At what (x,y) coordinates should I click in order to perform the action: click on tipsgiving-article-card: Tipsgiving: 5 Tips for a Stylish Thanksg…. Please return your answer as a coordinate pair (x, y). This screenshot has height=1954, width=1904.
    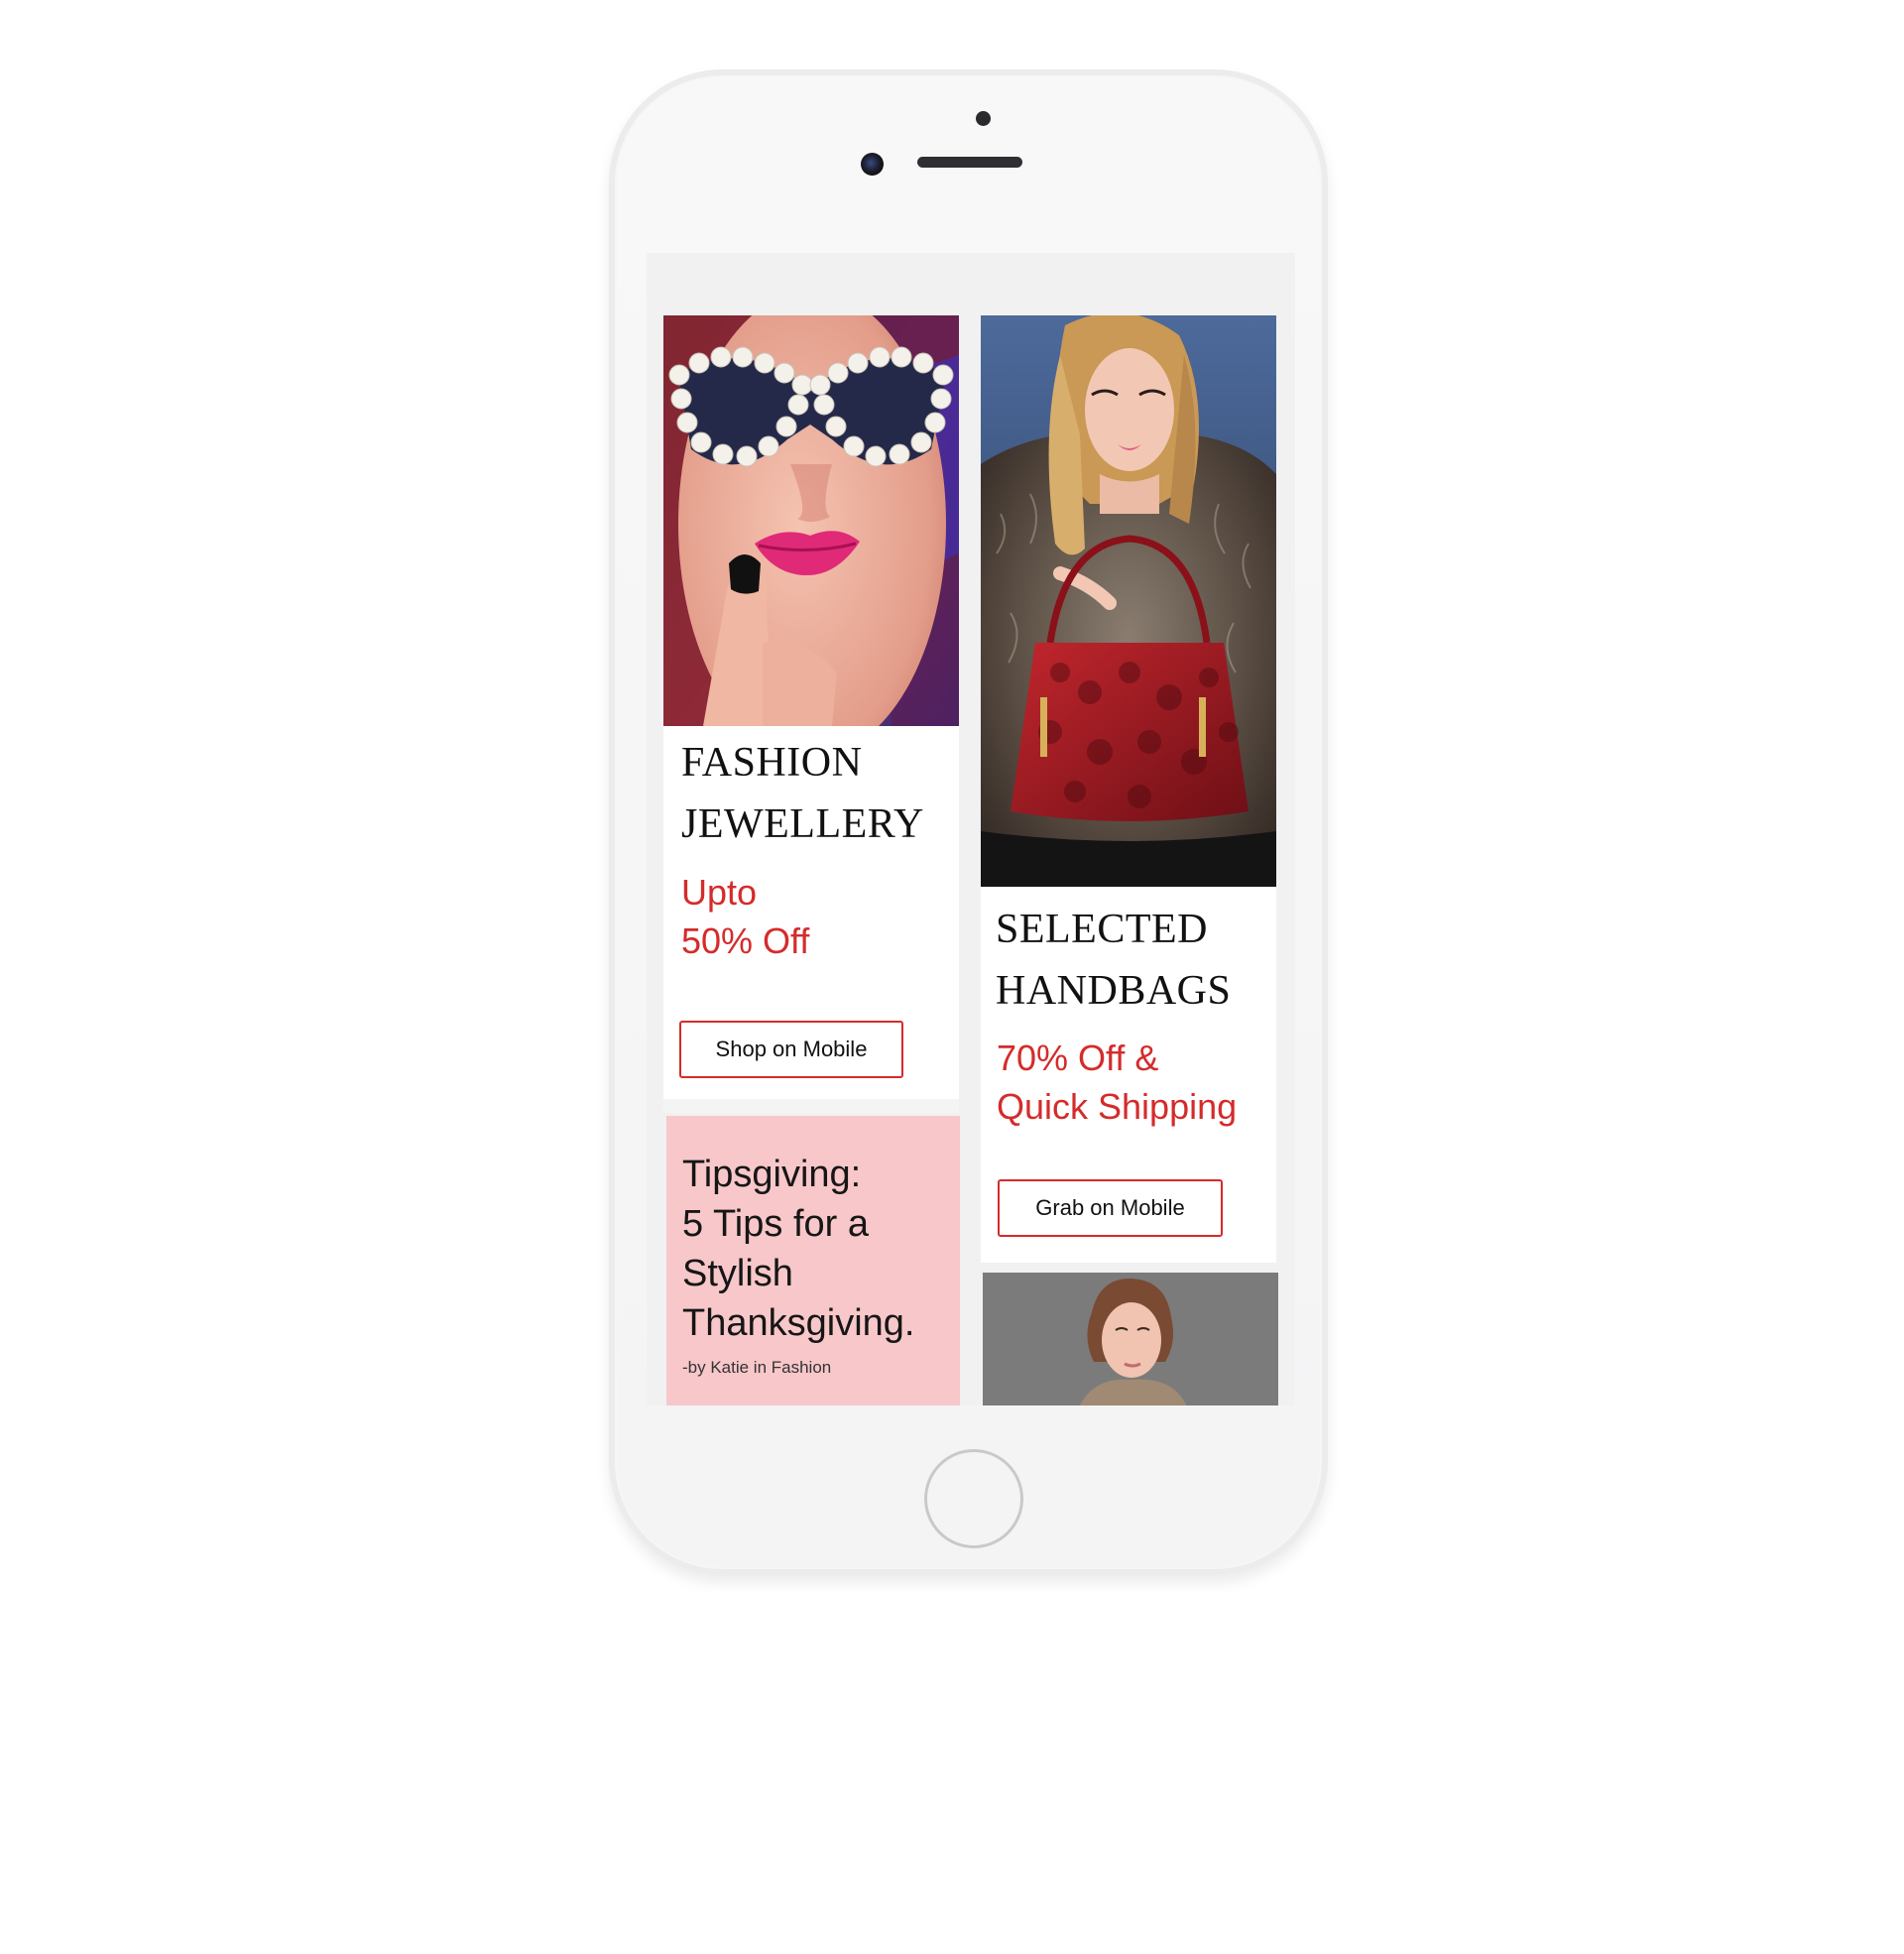
    Looking at the image, I should click on (813, 1260).